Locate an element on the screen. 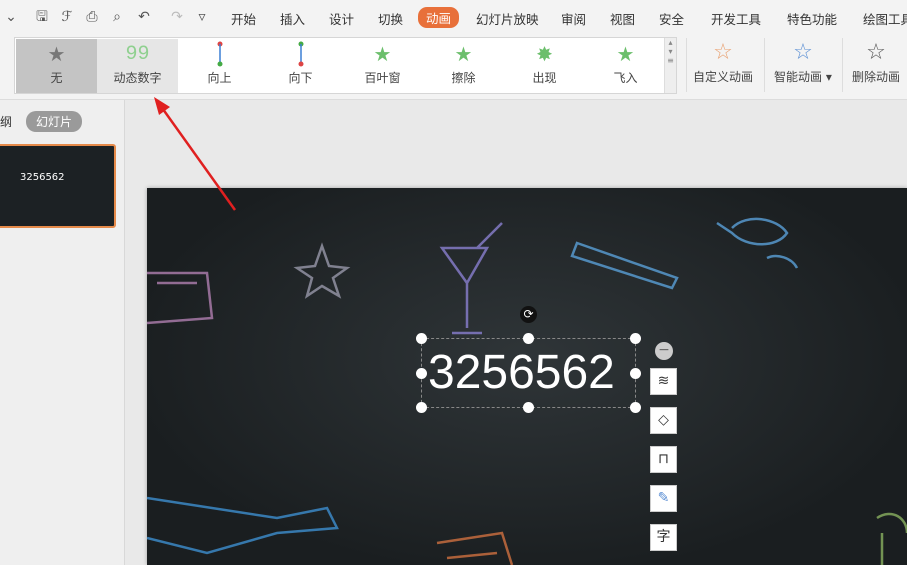 The width and height of the screenshot is (907, 565). tab-view: 视图 is located at coordinates (622, 18).